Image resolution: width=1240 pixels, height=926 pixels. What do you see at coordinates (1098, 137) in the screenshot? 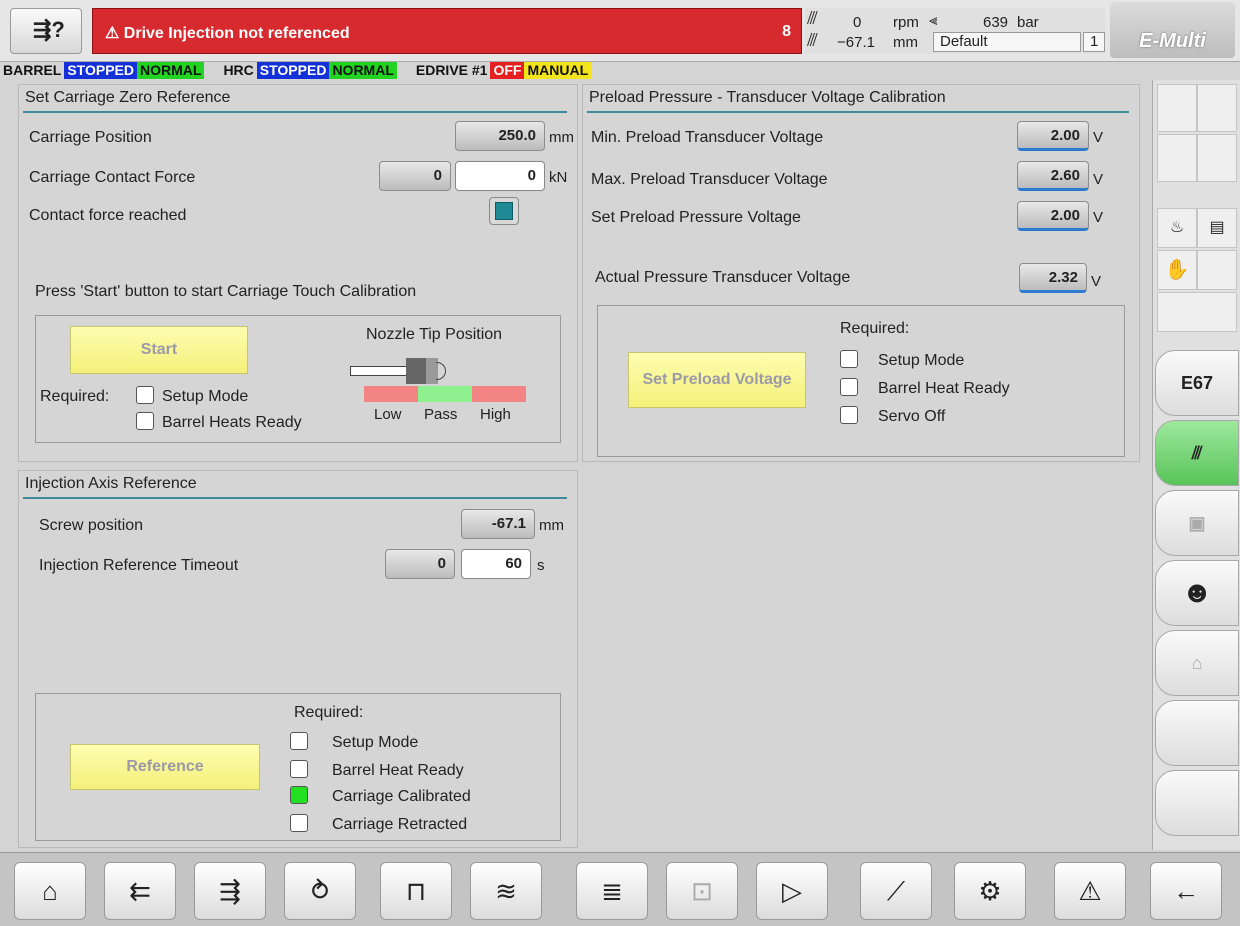
I see `unit-label: V` at bounding box center [1098, 137].